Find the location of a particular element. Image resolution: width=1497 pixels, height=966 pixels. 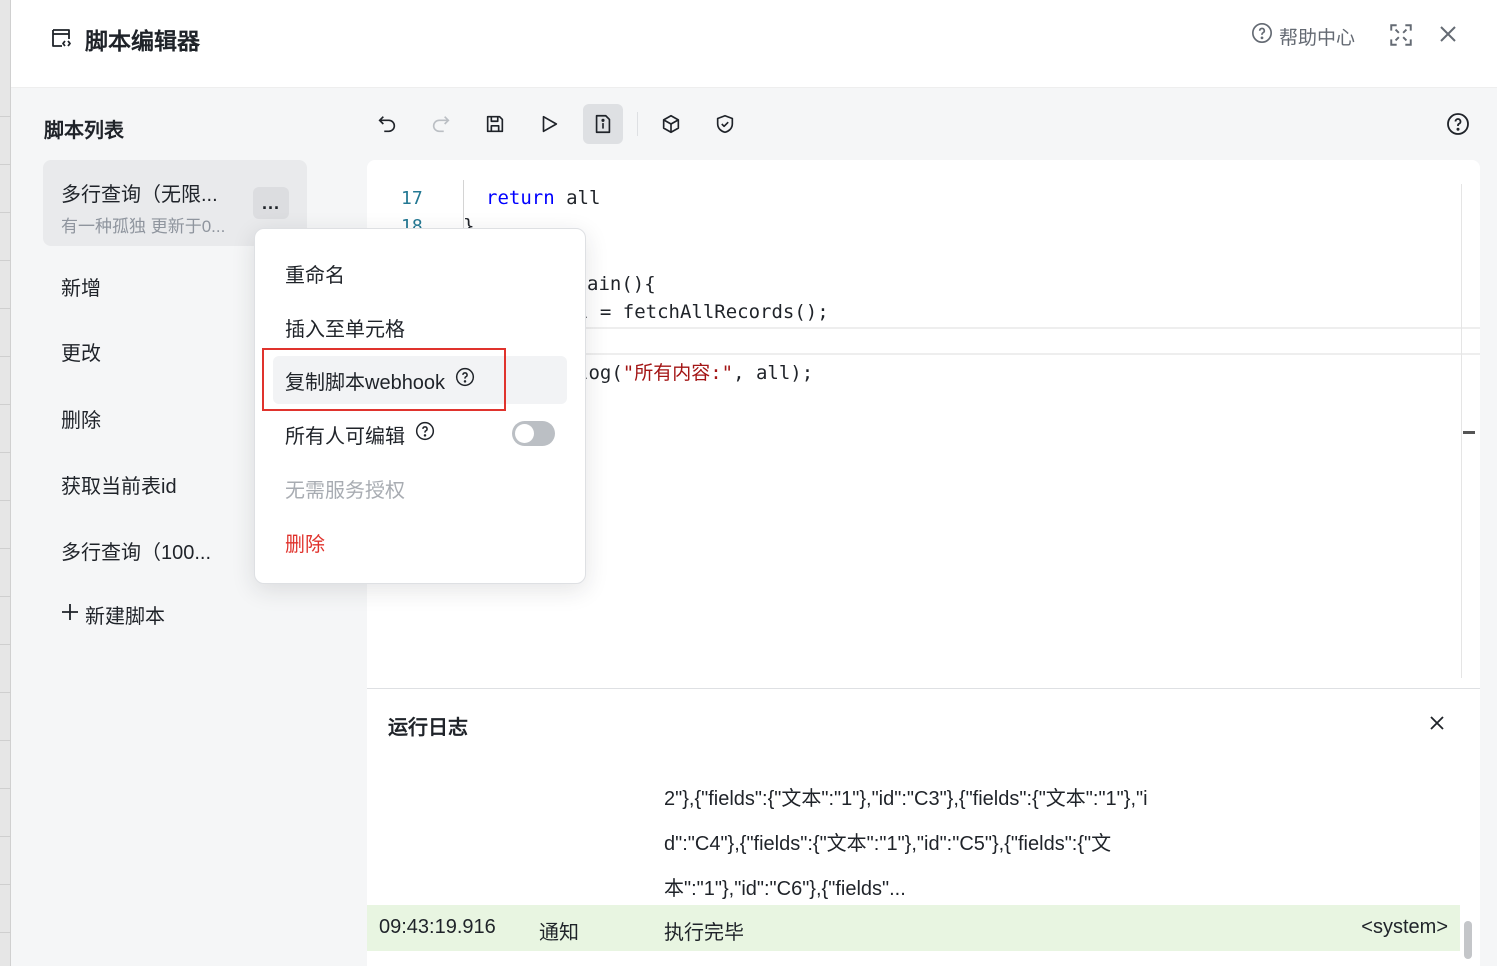

code-text: all is located at coordinates (577, 198).